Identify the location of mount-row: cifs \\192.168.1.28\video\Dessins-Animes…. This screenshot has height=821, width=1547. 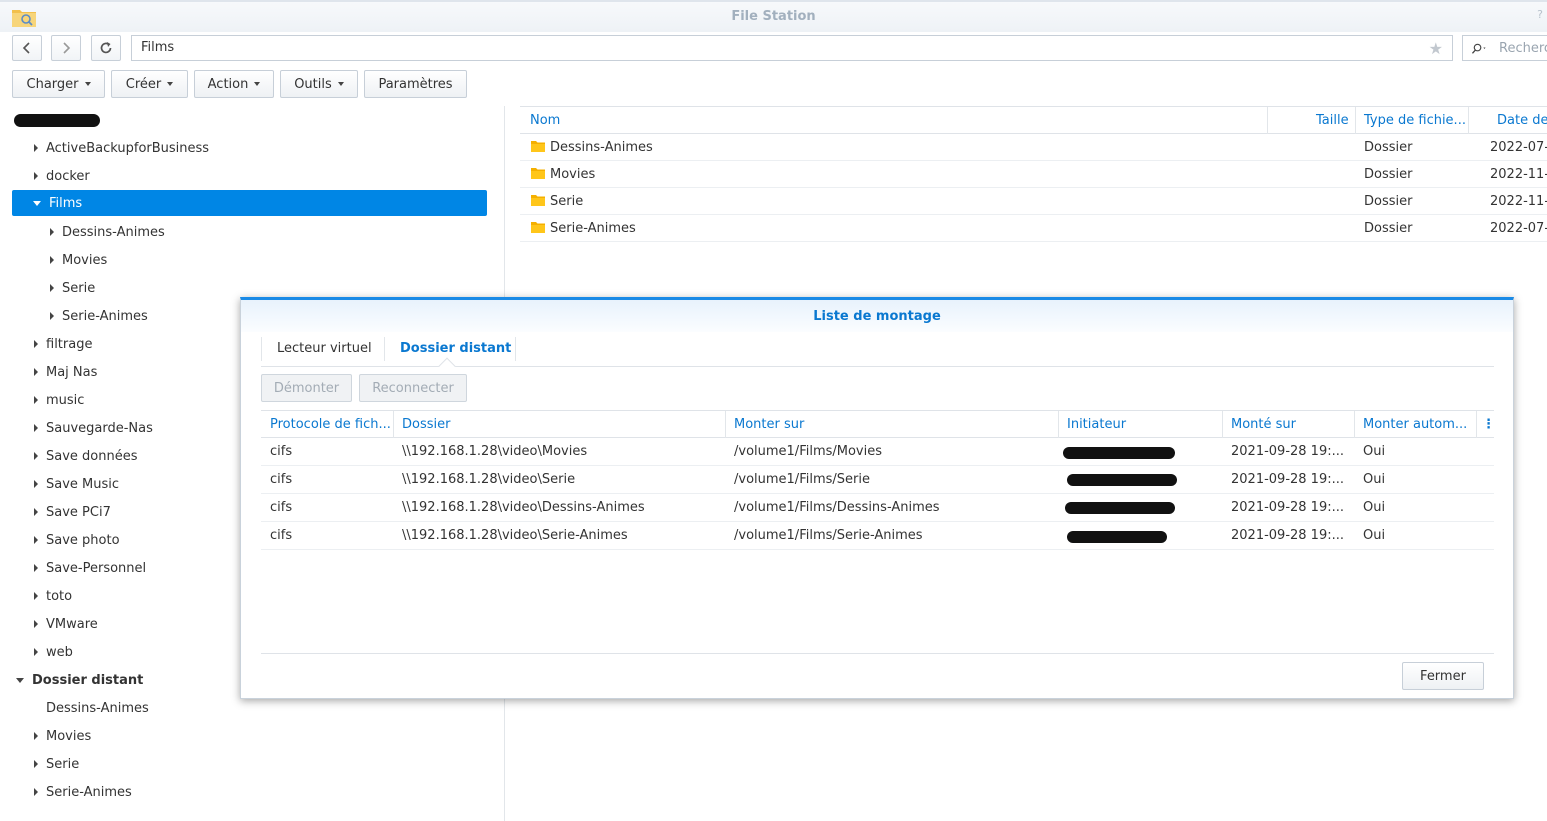
(877, 508).